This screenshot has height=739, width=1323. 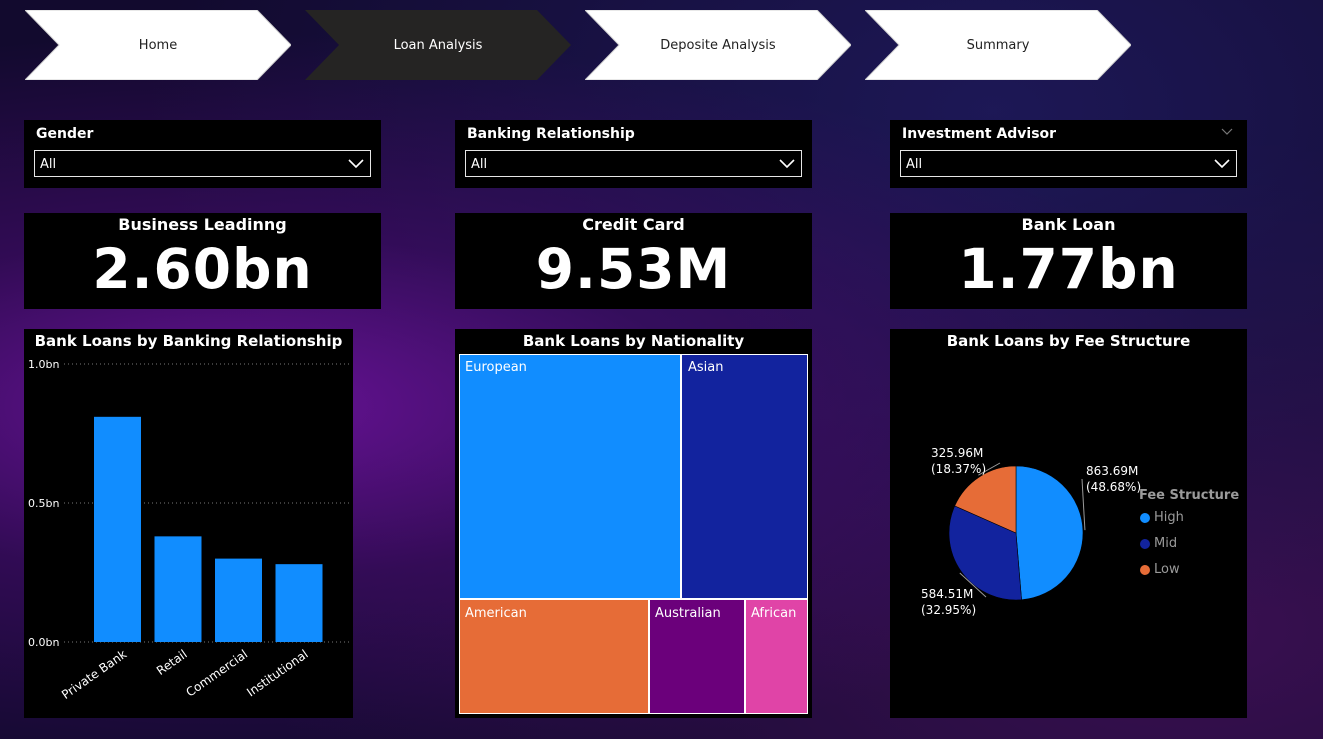 I want to click on tab-loan-analysis-label: Loan Analysis, so click(x=438, y=45).